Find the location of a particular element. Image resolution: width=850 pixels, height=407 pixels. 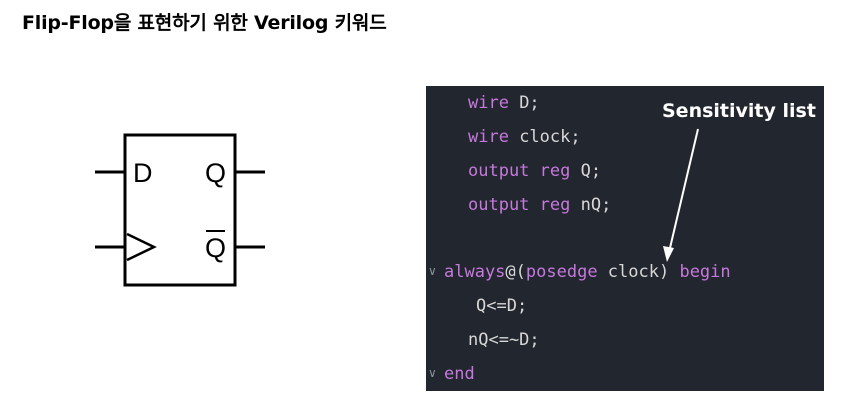

clock-edge-triangle is located at coordinates (141, 247).